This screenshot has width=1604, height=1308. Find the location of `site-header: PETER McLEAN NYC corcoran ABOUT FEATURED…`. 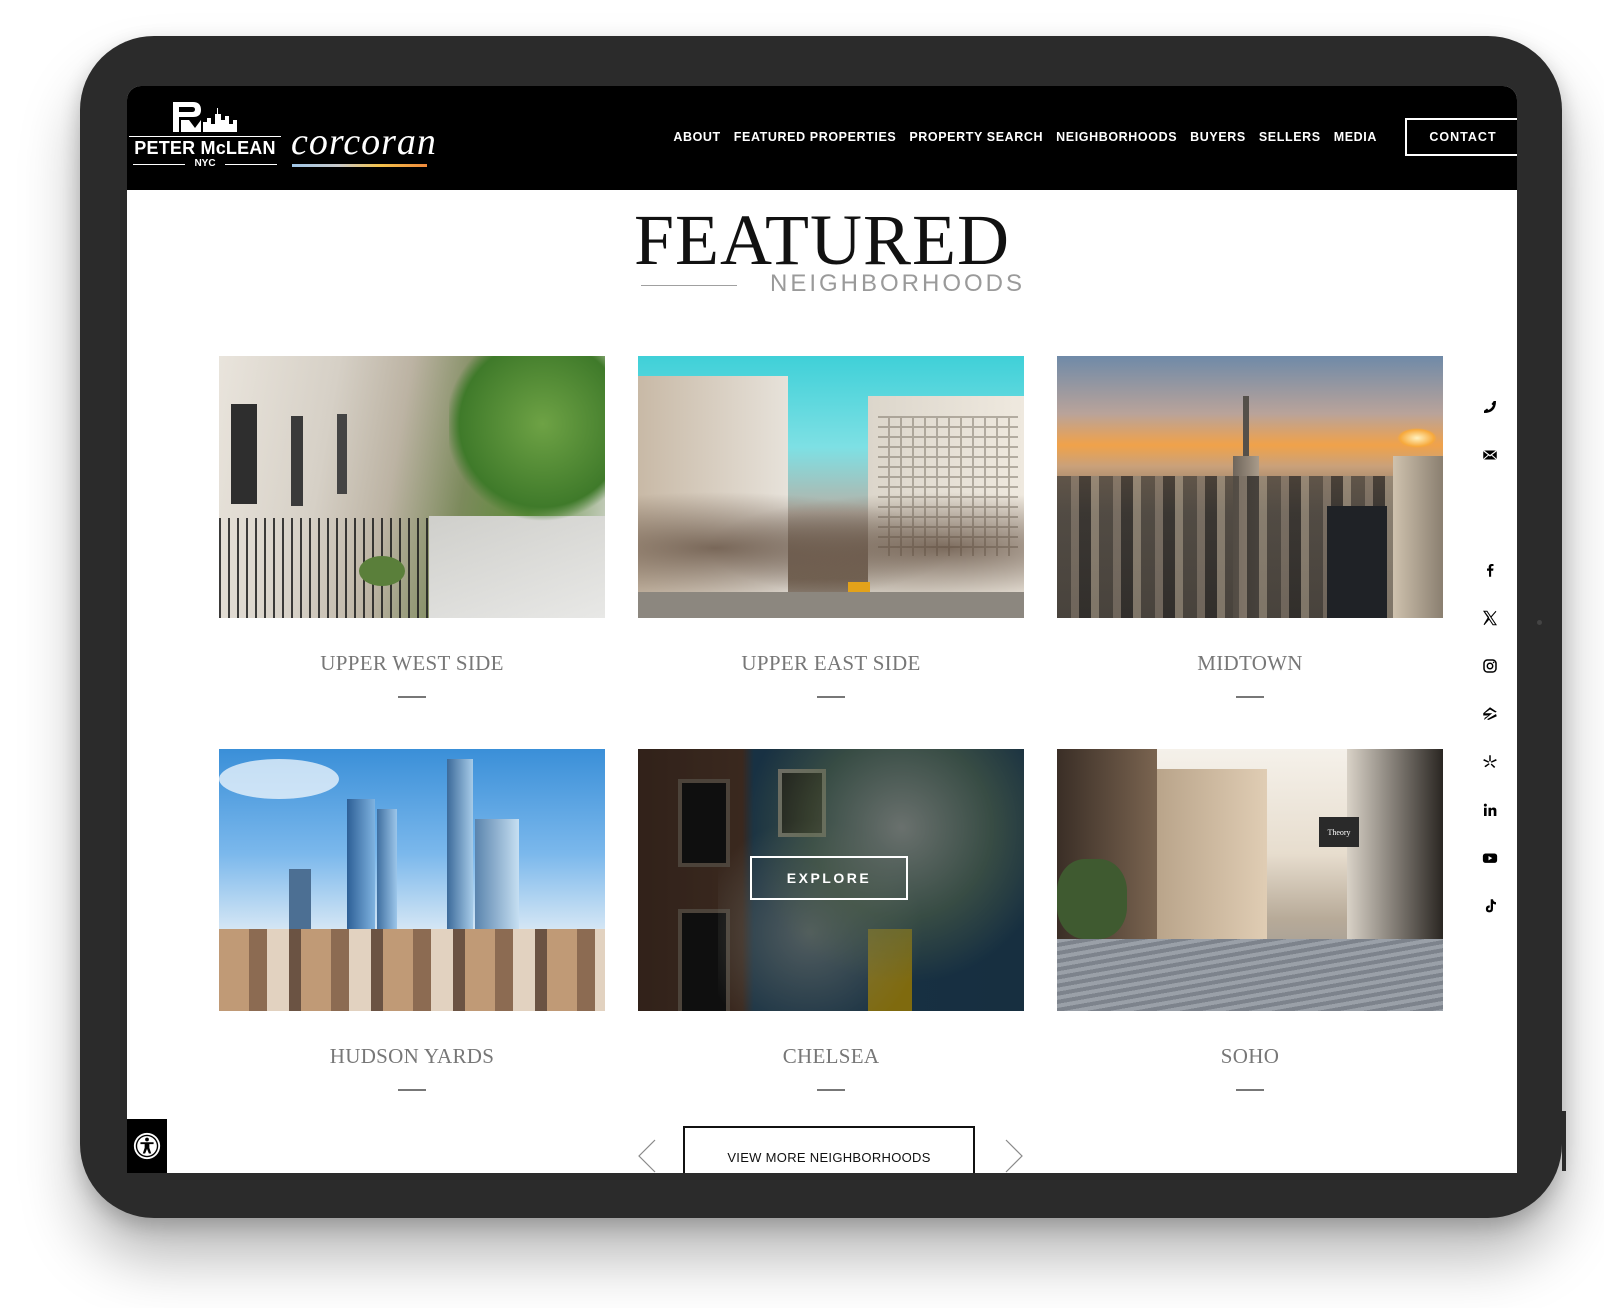

site-header: PETER McLEAN NYC corcoran ABOUT FEATURED… is located at coordinates (822, 138).